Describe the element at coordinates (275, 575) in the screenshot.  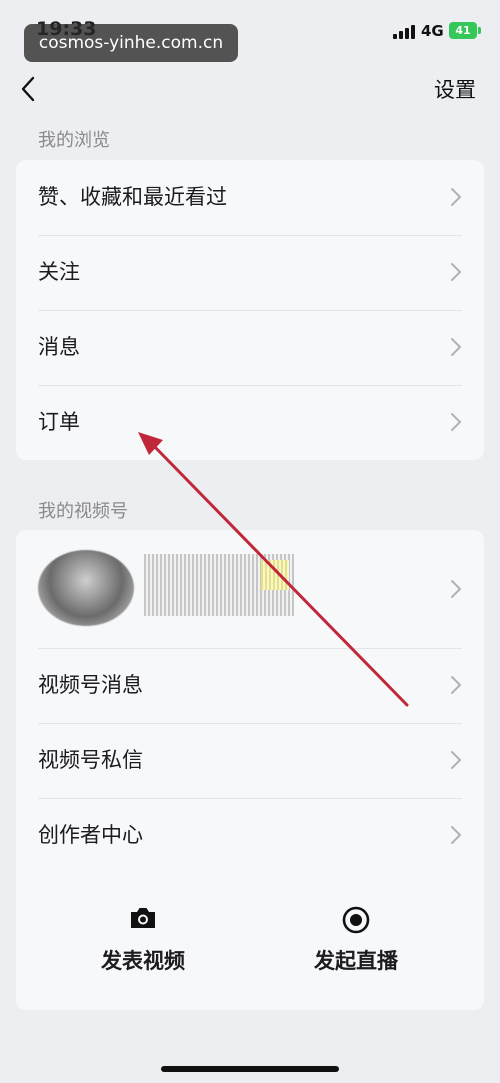
I see `channel-badge-redacted` at that location.